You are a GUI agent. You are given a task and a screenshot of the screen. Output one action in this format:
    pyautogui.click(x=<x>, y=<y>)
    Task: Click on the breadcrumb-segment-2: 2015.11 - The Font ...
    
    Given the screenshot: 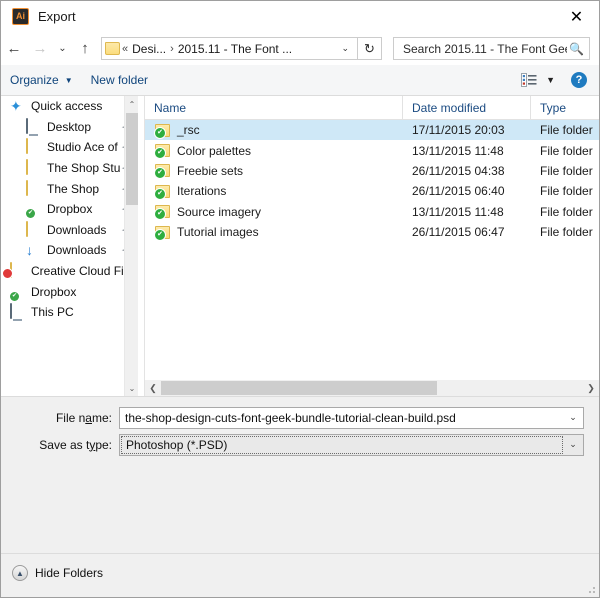 What is the action you would take?
    pyautogui.click(x=235, y=49)
    